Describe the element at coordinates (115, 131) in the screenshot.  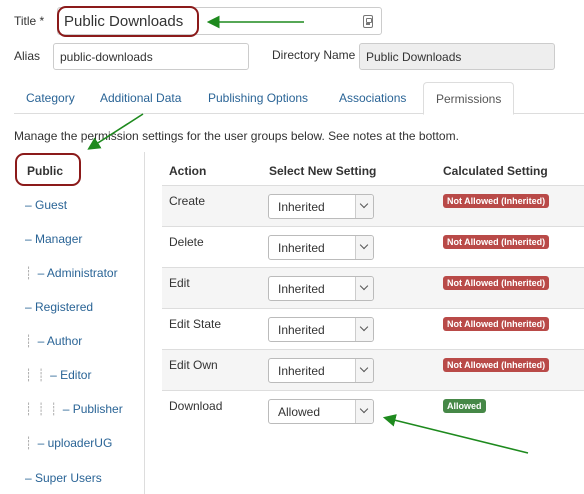
I see `arrow-to-public` at that location.